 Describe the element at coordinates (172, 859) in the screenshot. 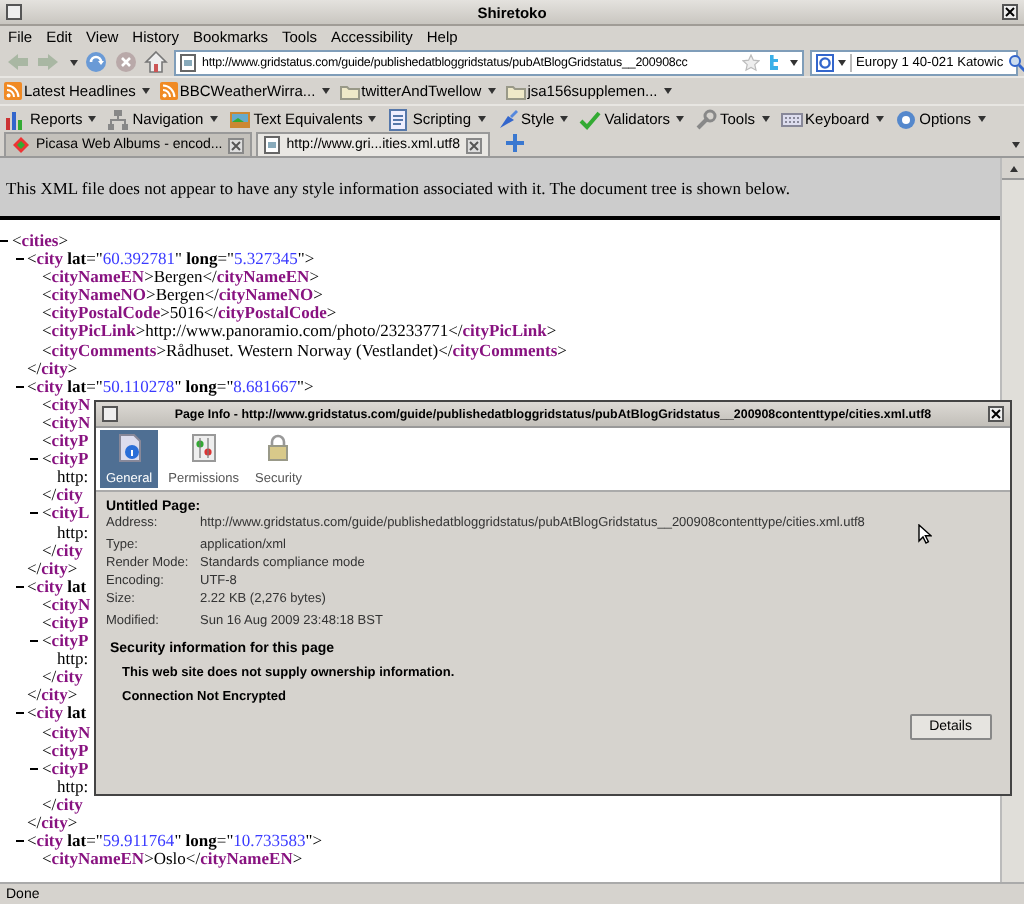

I see `xml-line: <cityNameEN>Oslo</cityNameEN>` at that location.